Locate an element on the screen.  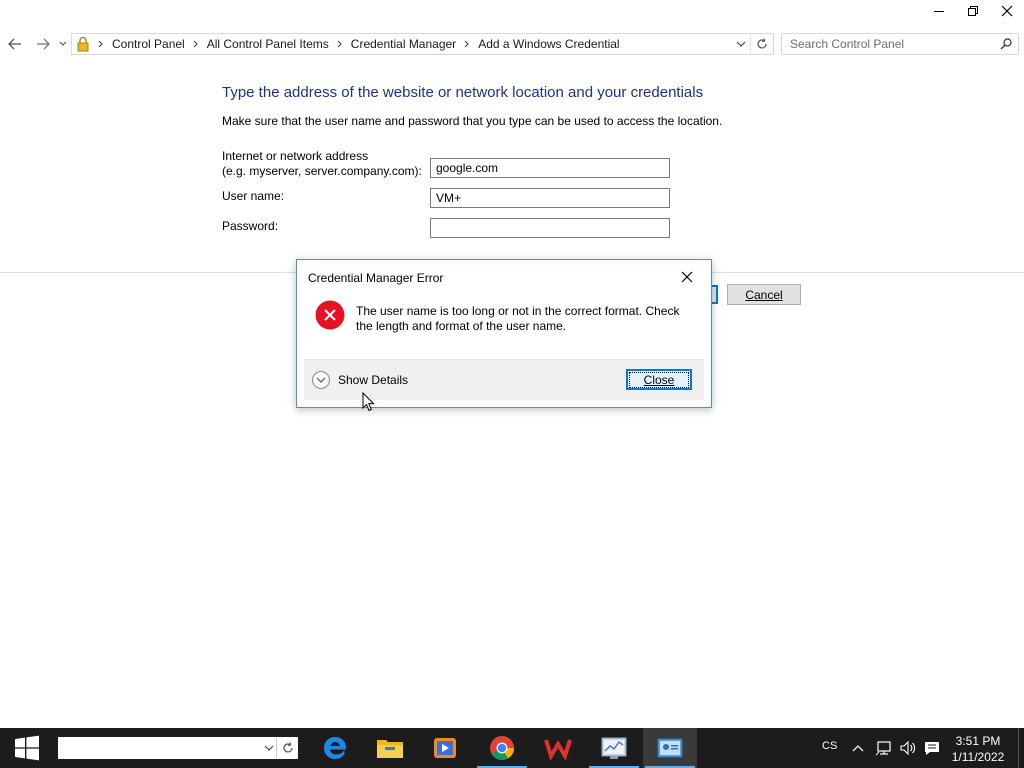
wps-office-icon is located at coordinates (558, 748).